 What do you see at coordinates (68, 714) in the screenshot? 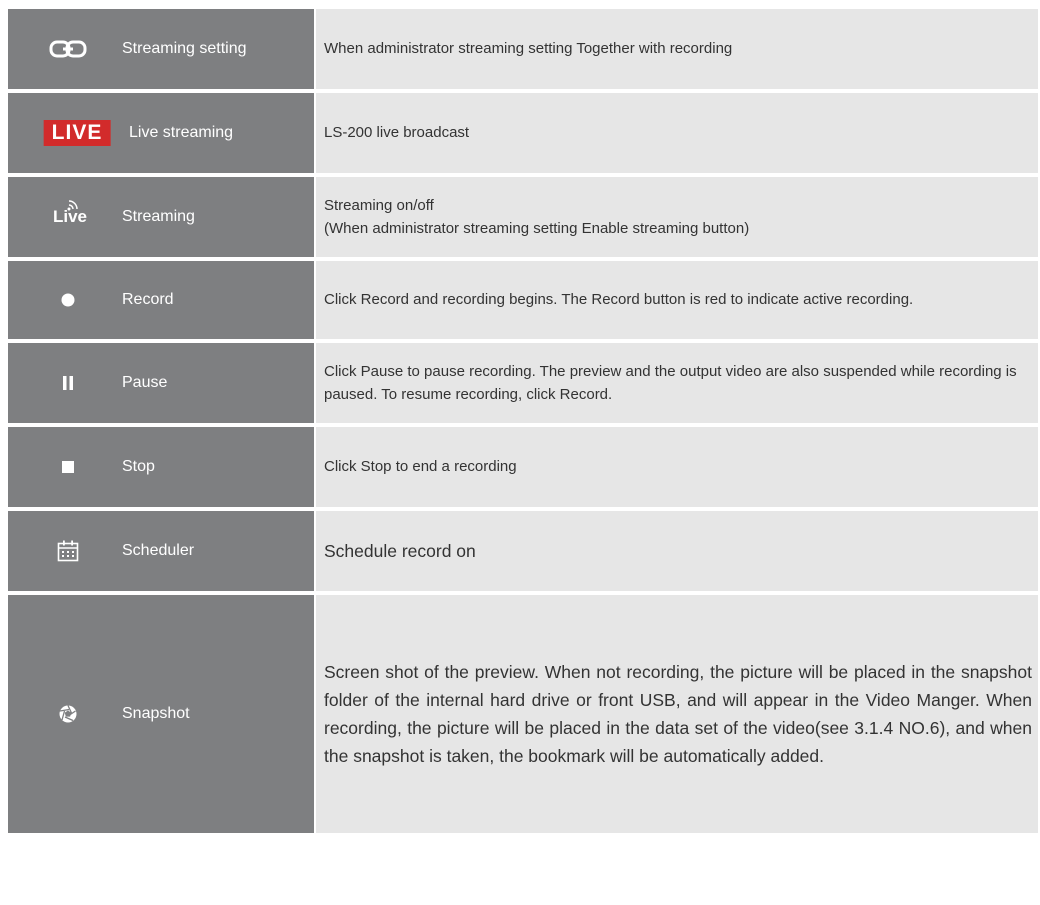
I see `aperture-icon` at bounding box center [68, 714].